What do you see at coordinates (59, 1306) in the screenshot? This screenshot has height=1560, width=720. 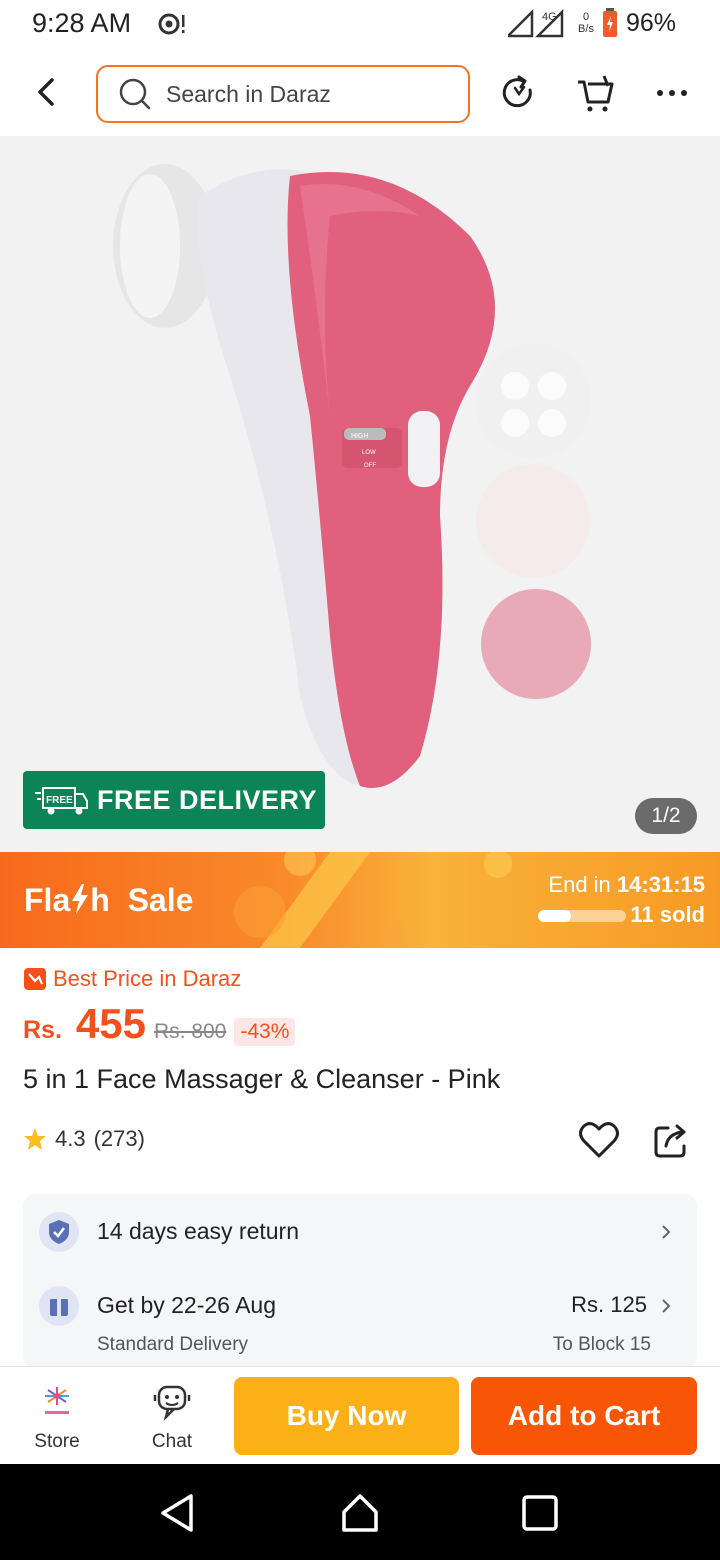 I see `package-icon` at bounding box center [59, 1306].